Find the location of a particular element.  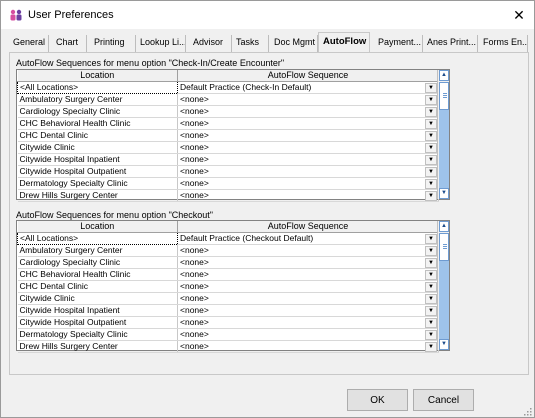

table-row: Dermatology Specialty Clinic <none> ▼ is located at coordinates (228, 183).